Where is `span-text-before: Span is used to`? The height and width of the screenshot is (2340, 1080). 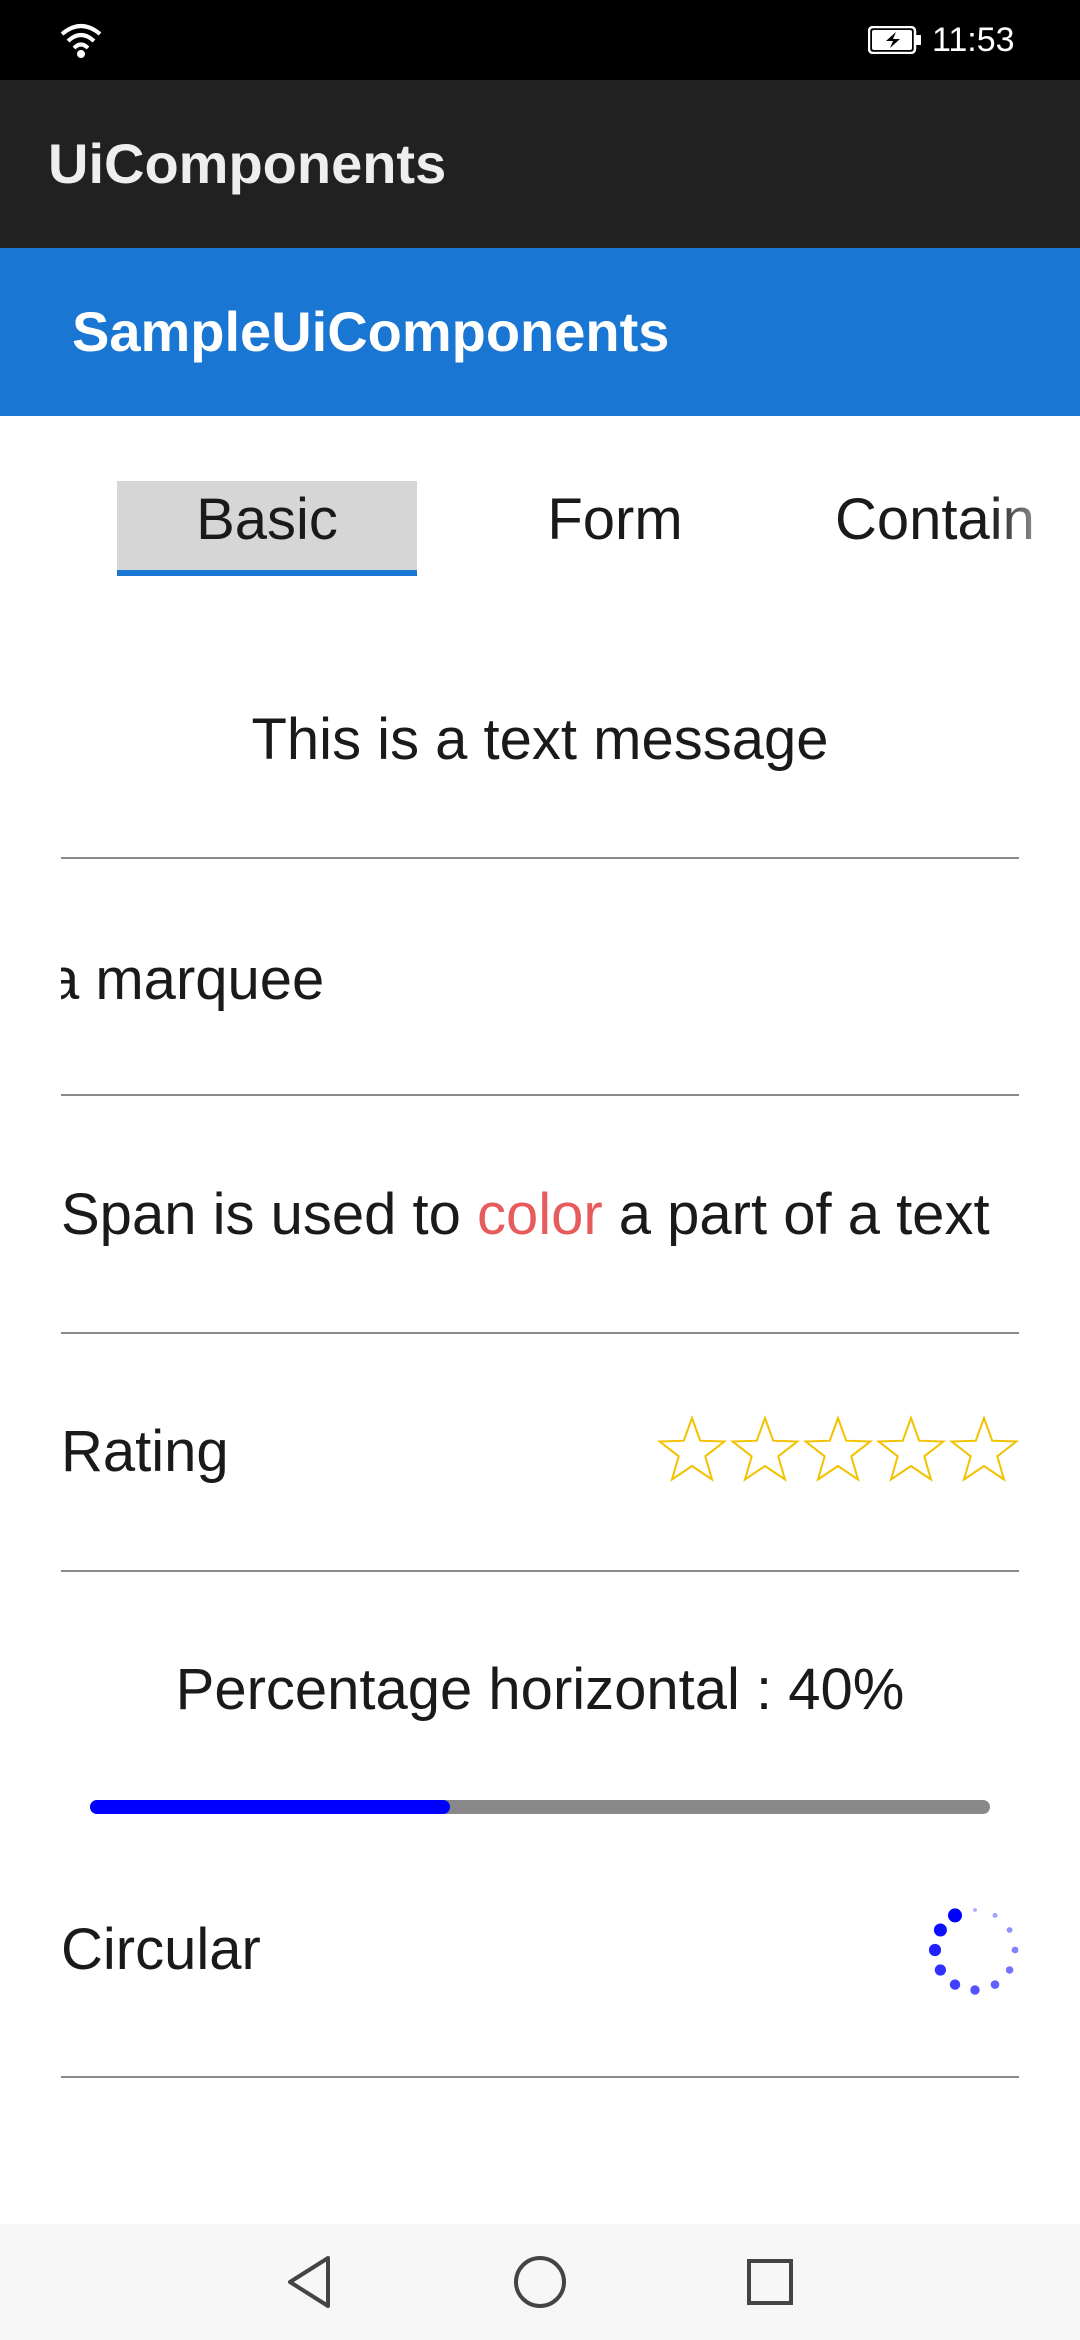
span-text-before: Span is used to is located at coordinates (269, 1214).